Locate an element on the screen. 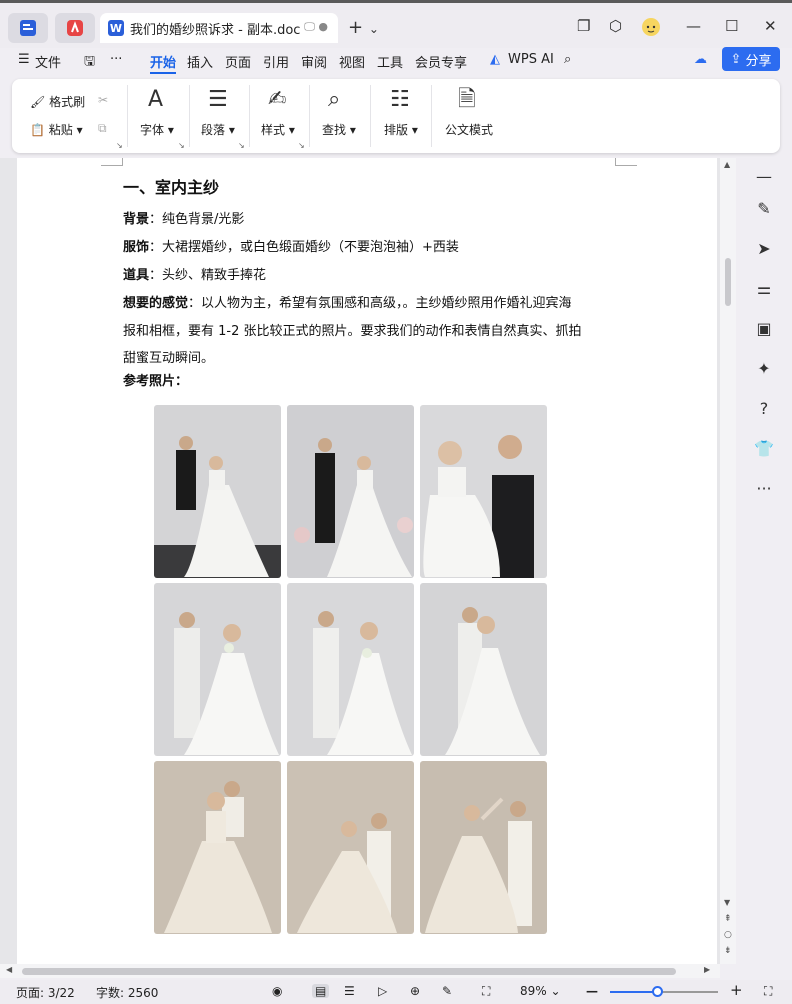 The height and width of the screenshot is (1004, 792). new-tab-chevron: ⌄ is located at coordinates (374, 29).